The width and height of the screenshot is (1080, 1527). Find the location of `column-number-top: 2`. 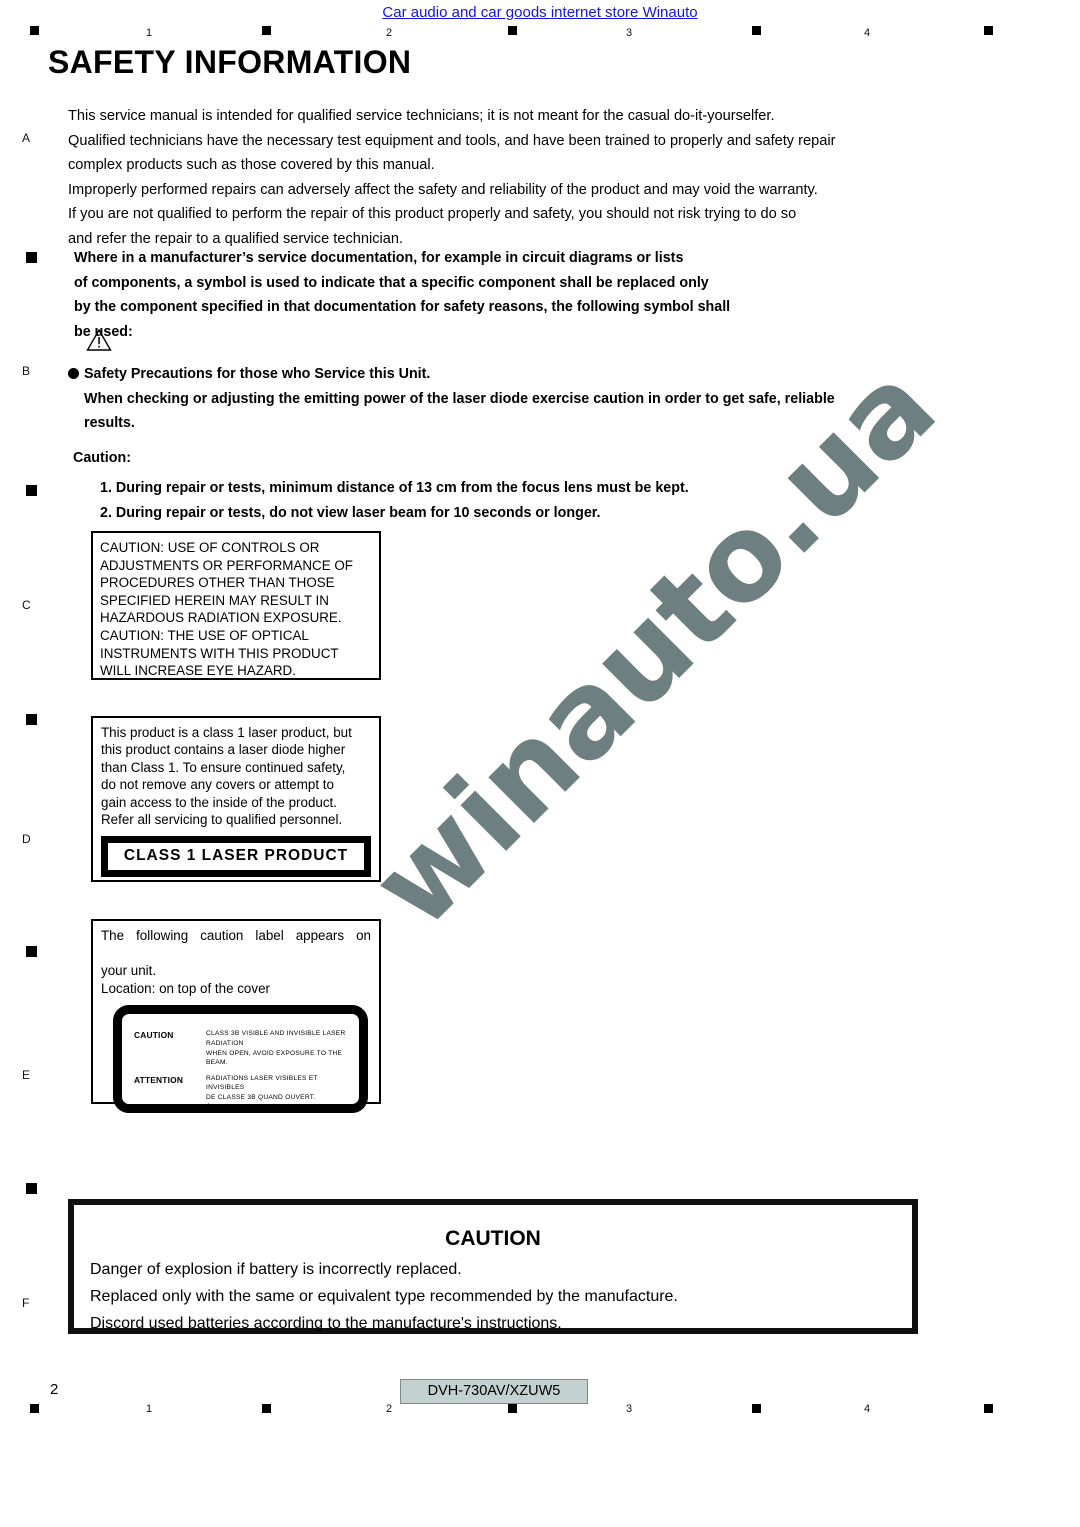

column-number-top: 2 is located at coordinates (389, 33).